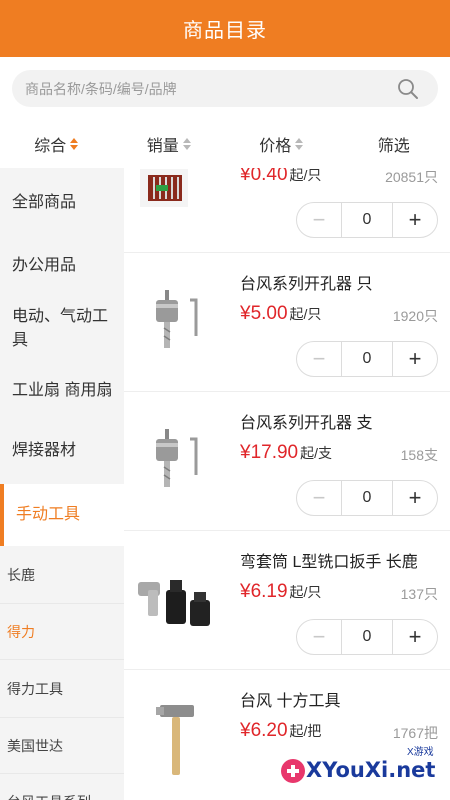  I want to click on filter-button: 筛选, so click(394, 144).